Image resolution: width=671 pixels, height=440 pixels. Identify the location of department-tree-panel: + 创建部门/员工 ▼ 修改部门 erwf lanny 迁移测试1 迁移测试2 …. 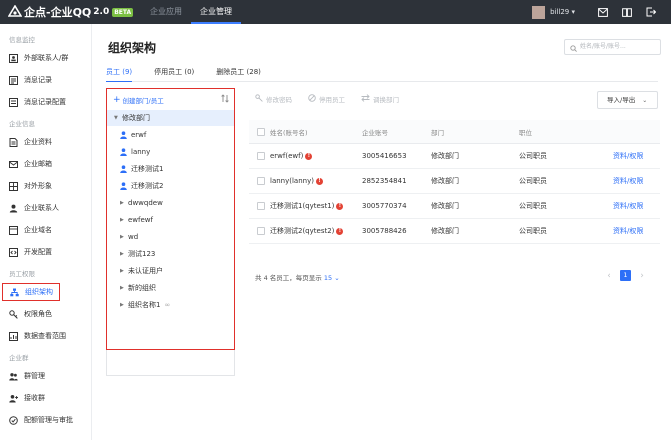
(170, 219).